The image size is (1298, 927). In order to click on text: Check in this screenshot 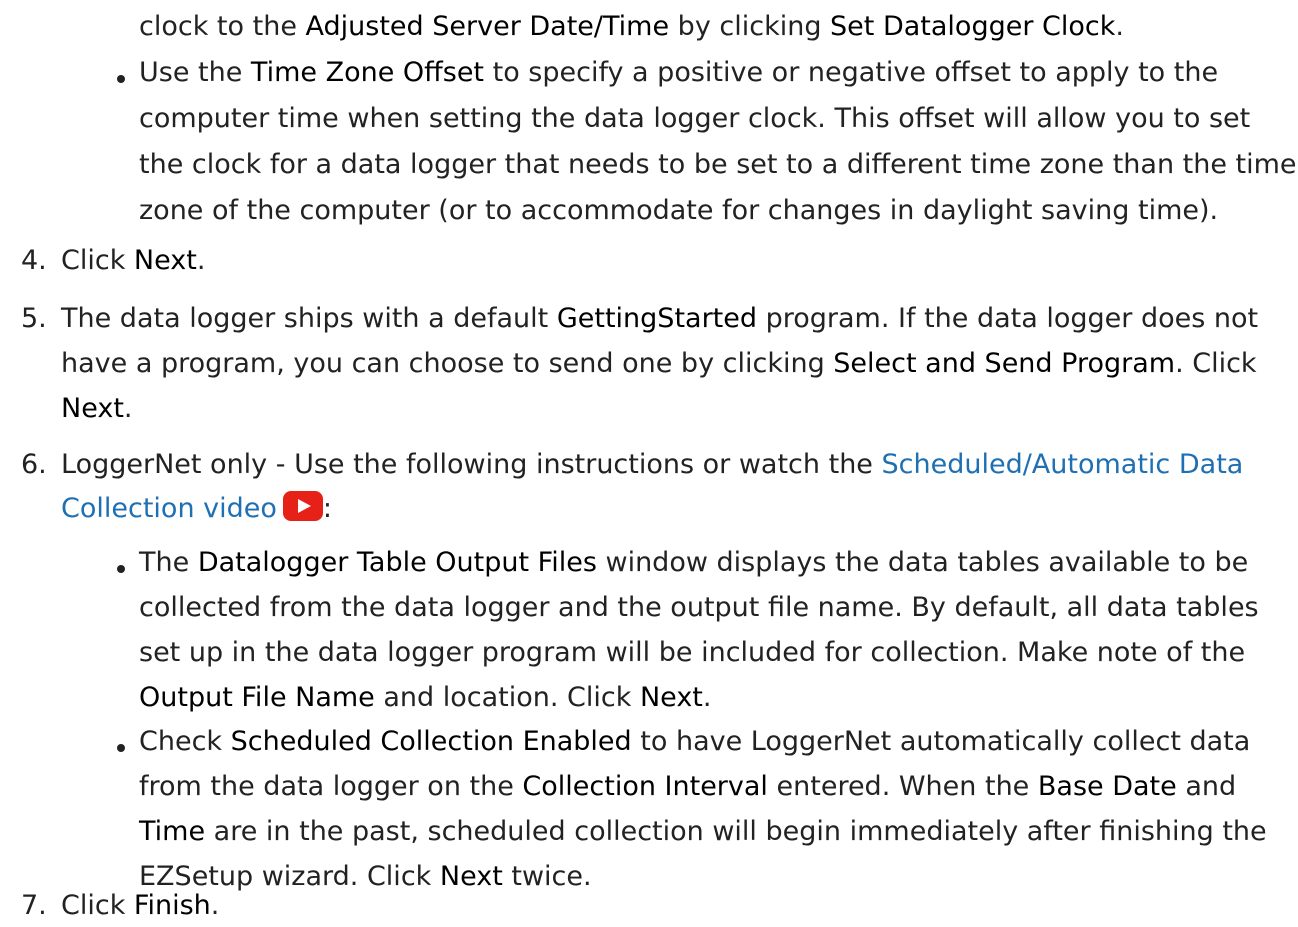, I will do `click(185, 741)`.